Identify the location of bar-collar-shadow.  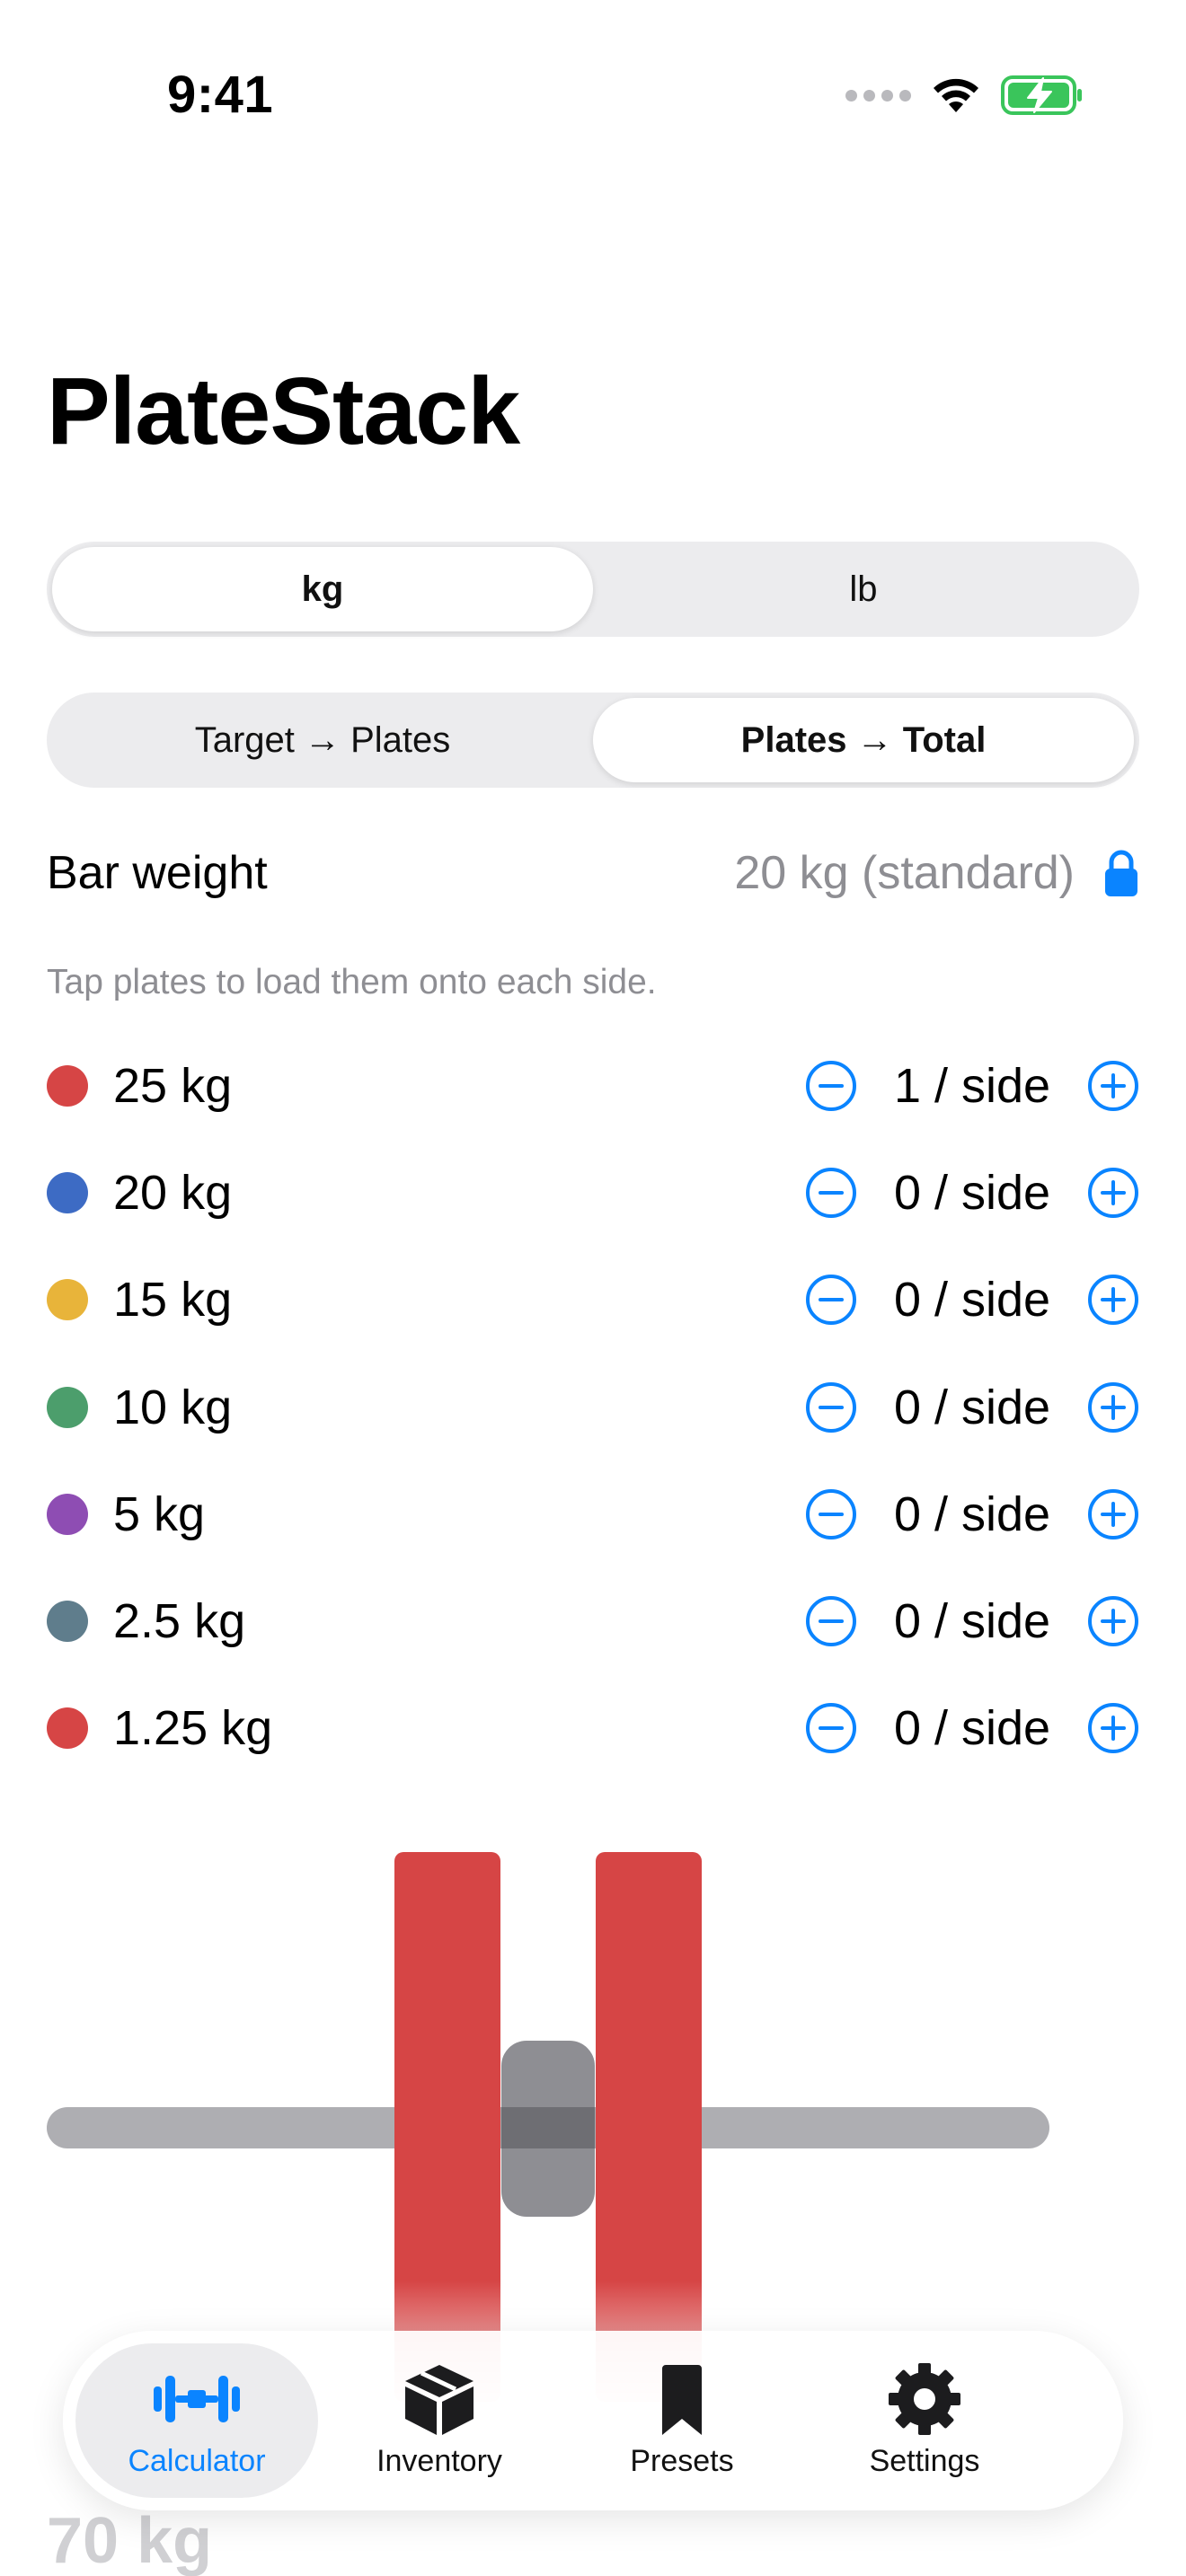
(548, 2127).